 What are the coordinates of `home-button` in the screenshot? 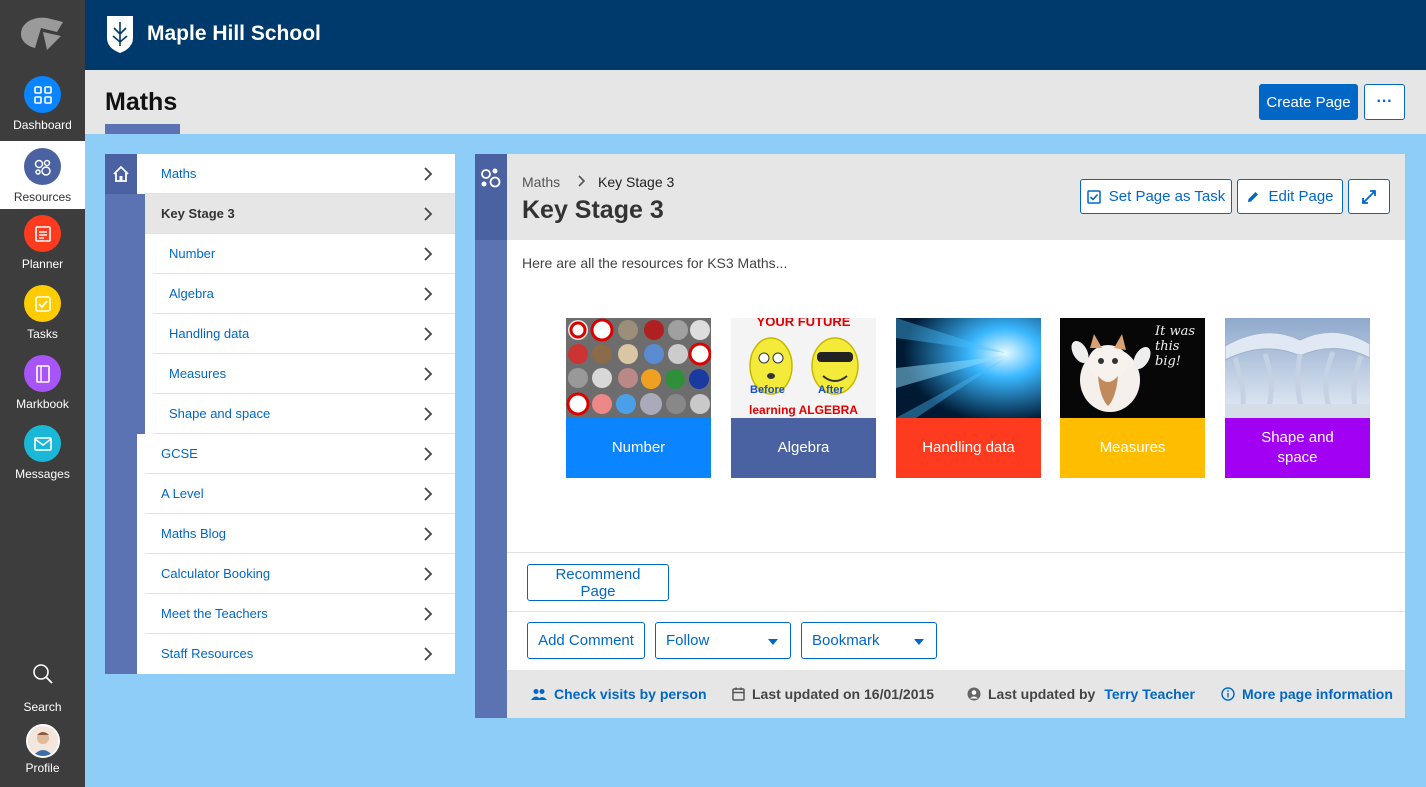 It's located at (121, 174).